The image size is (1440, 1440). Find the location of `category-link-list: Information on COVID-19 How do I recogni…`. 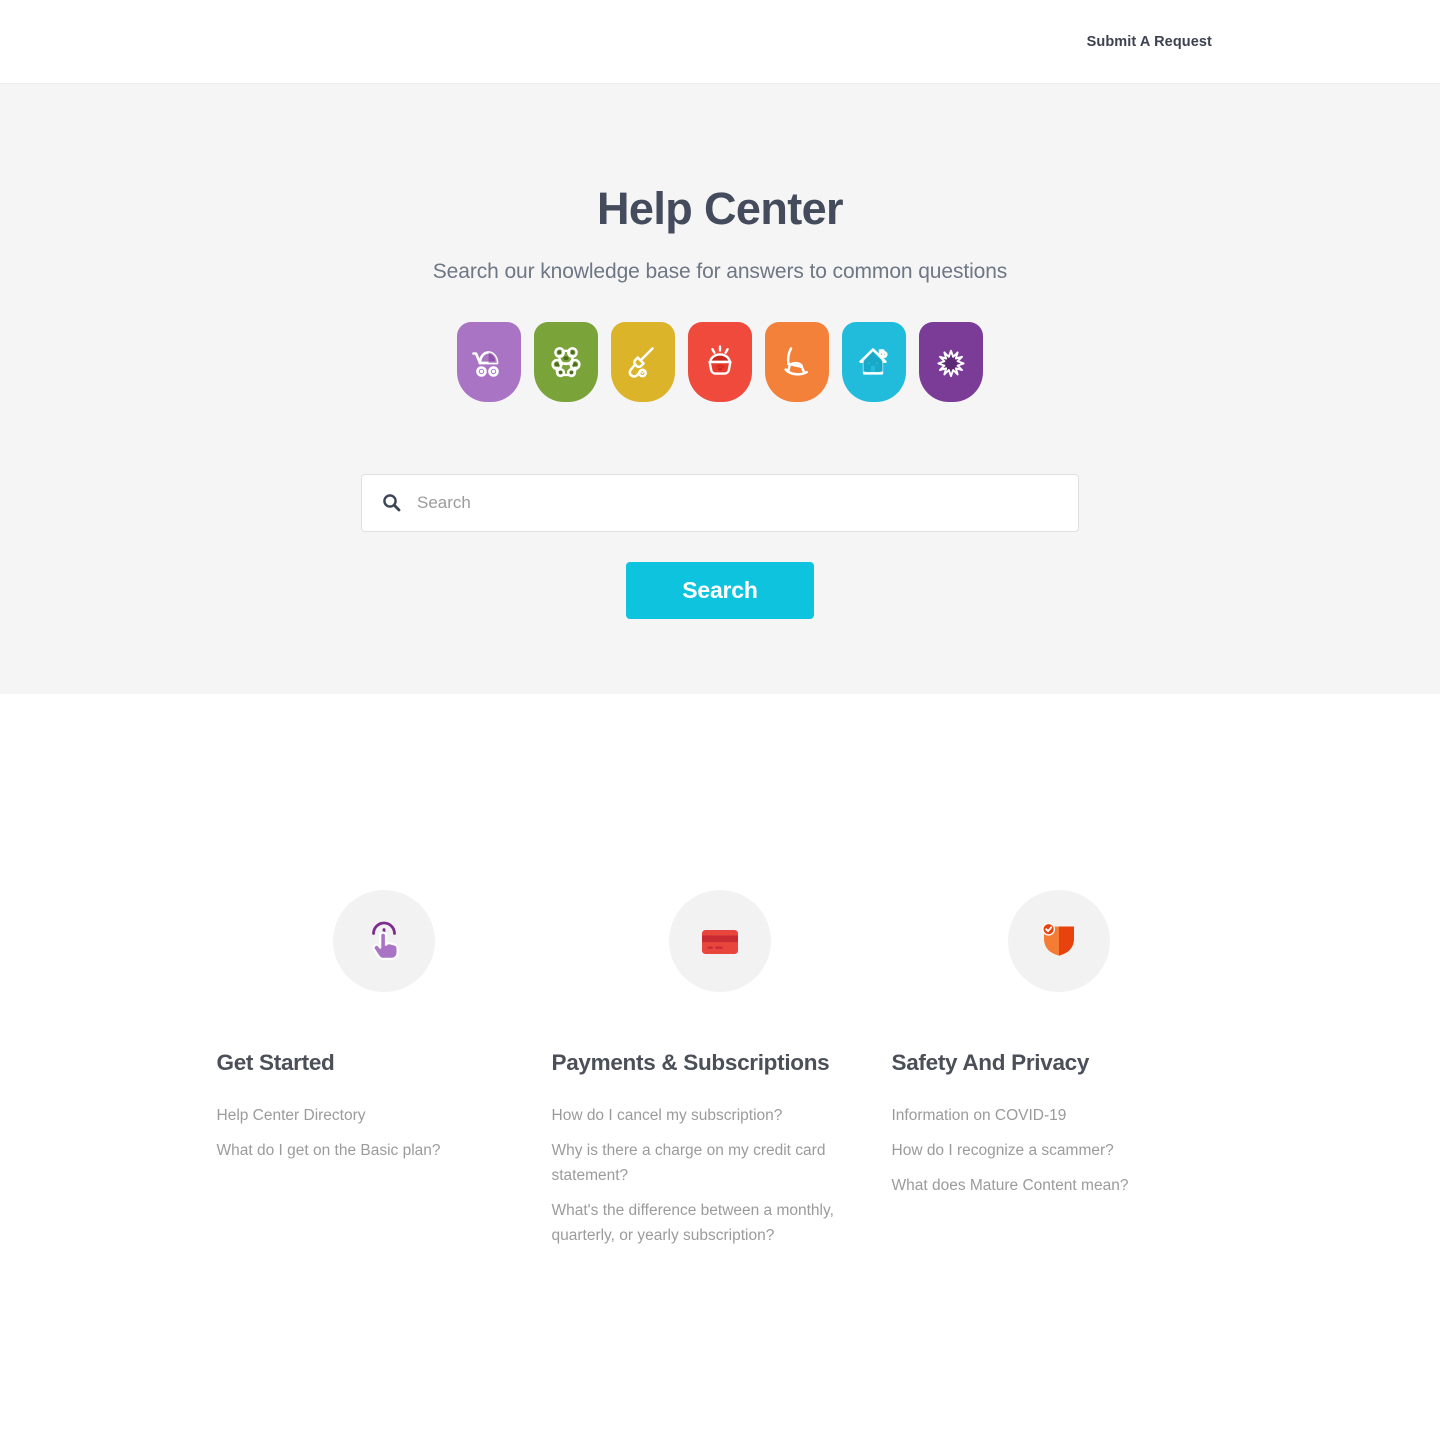

category-link-list: Information on COVID-19 How do I recogni… is located at coordinates (1059, 1150).